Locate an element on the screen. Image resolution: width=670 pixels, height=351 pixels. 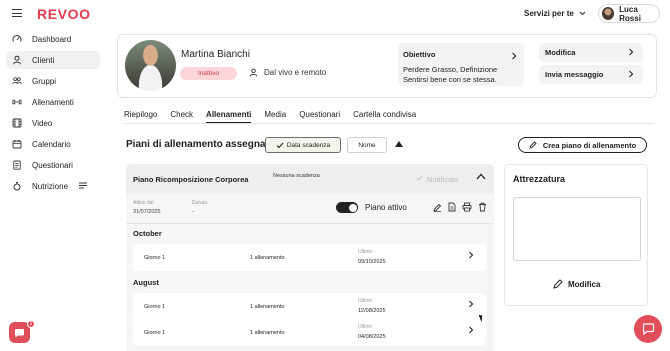
sort-date-button: Data scadenza is located at coordinates (303, 145).